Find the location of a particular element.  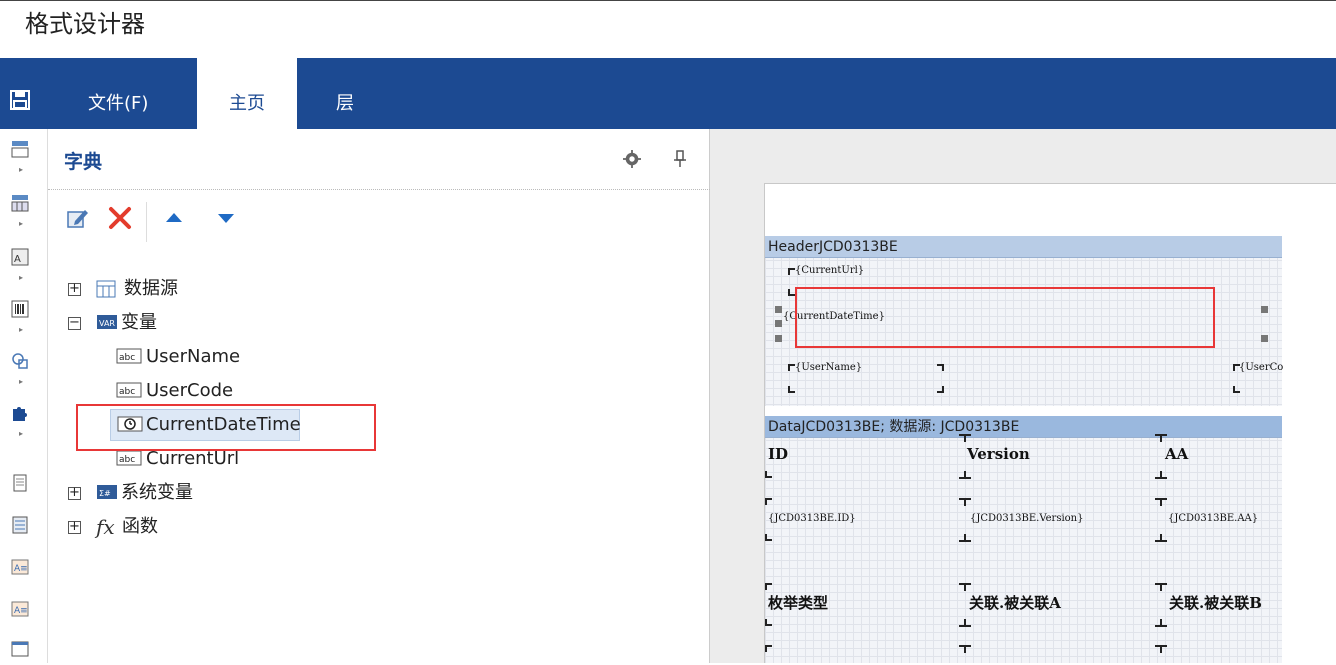

header-band-title: HeaderJCD0313BE is located at coordinates (1023, 247).